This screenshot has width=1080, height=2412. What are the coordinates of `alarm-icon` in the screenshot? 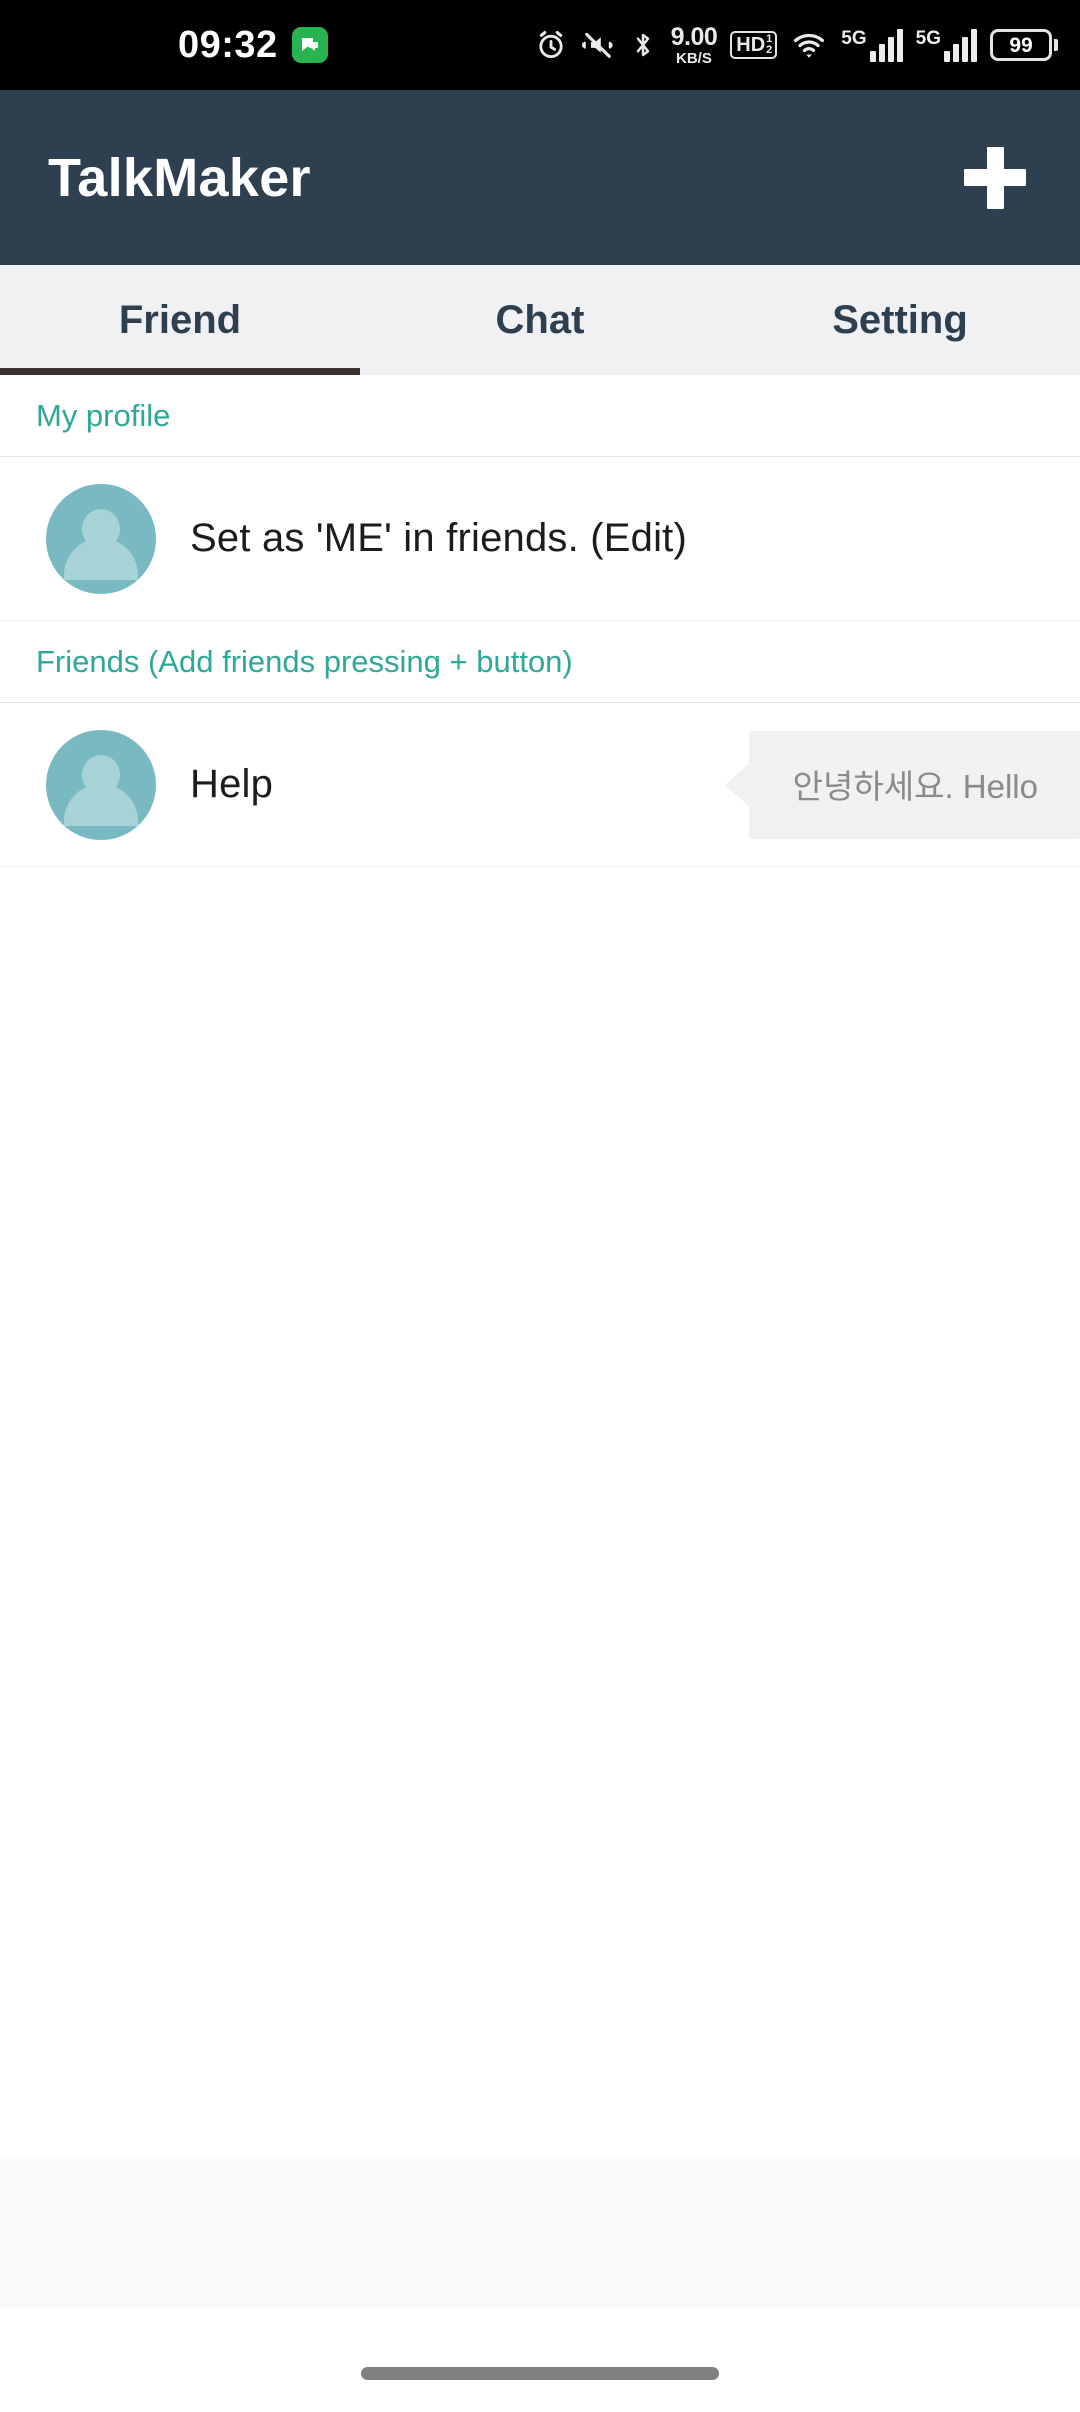 It's located at (551, 45).